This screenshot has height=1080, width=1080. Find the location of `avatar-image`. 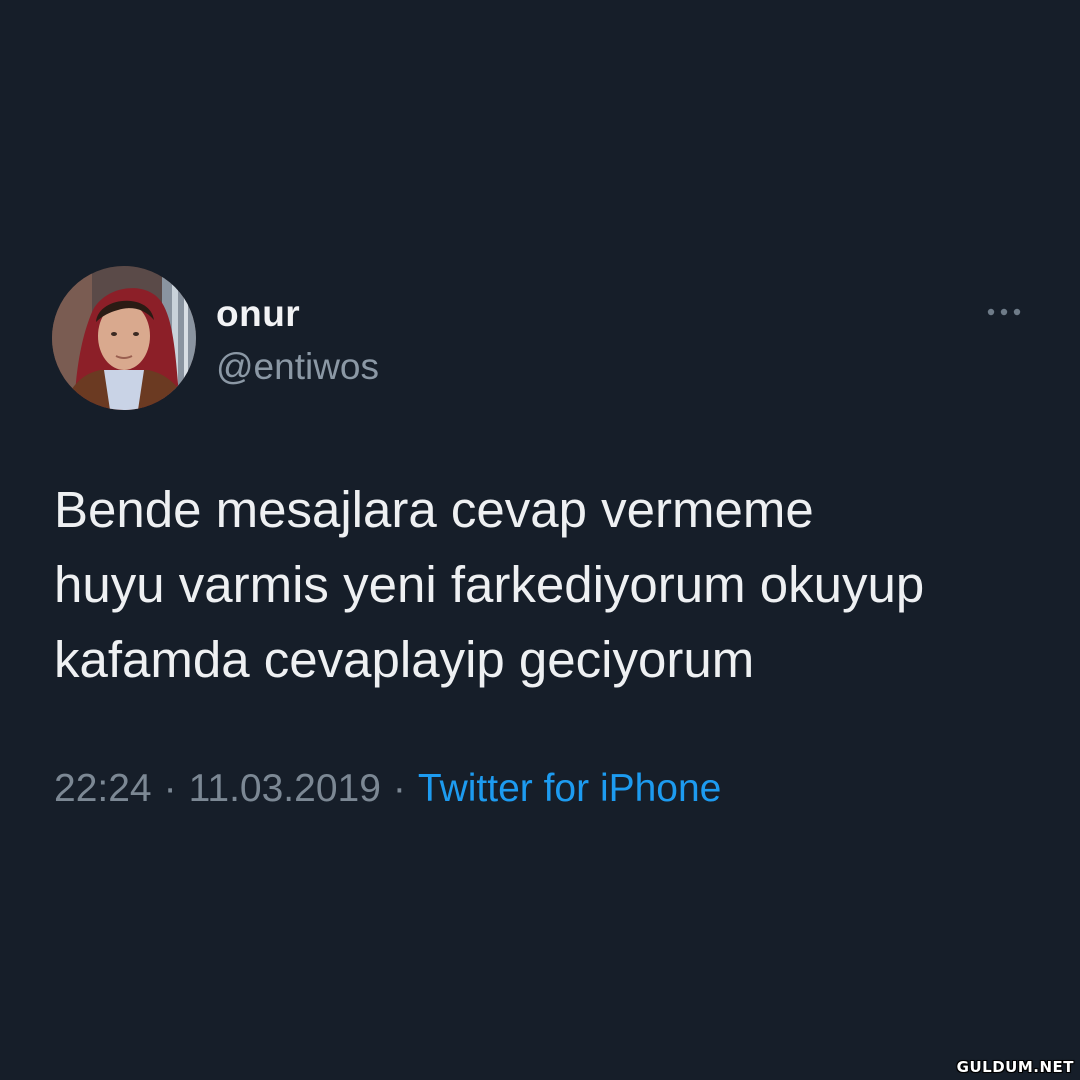

avatar-image is located at coordinates (124, 338).